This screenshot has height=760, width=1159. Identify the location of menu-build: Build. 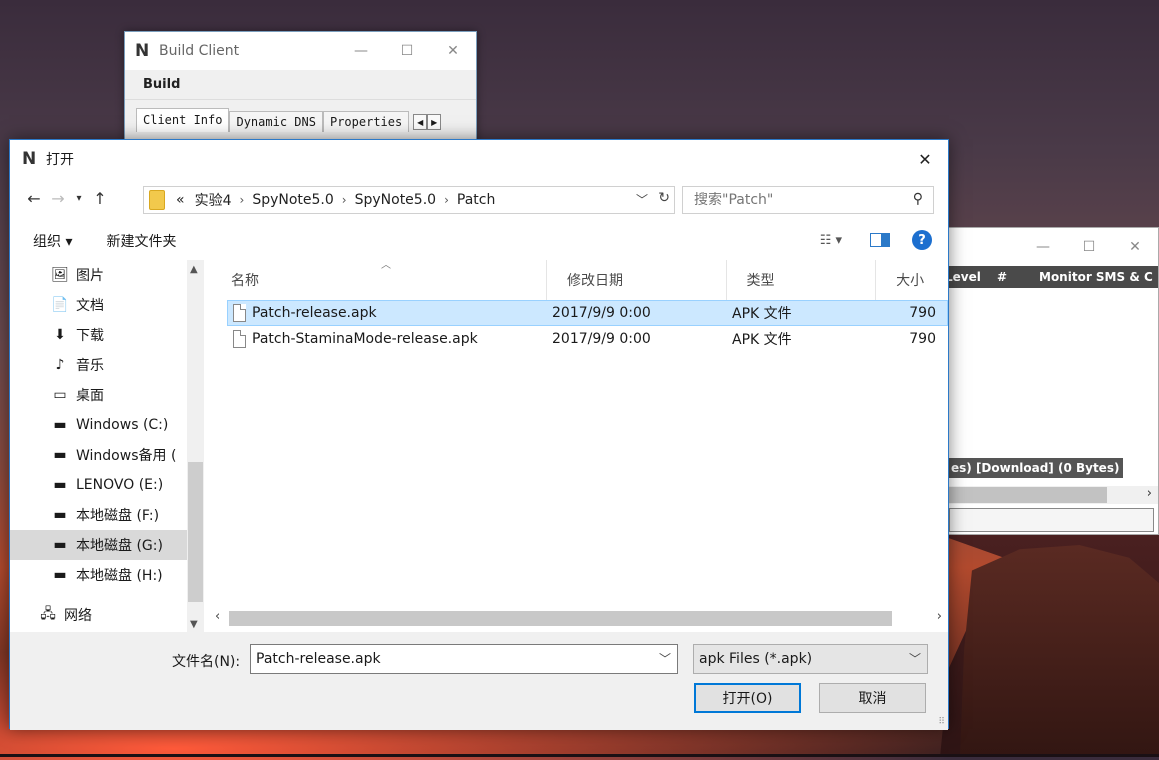
(300, 85).